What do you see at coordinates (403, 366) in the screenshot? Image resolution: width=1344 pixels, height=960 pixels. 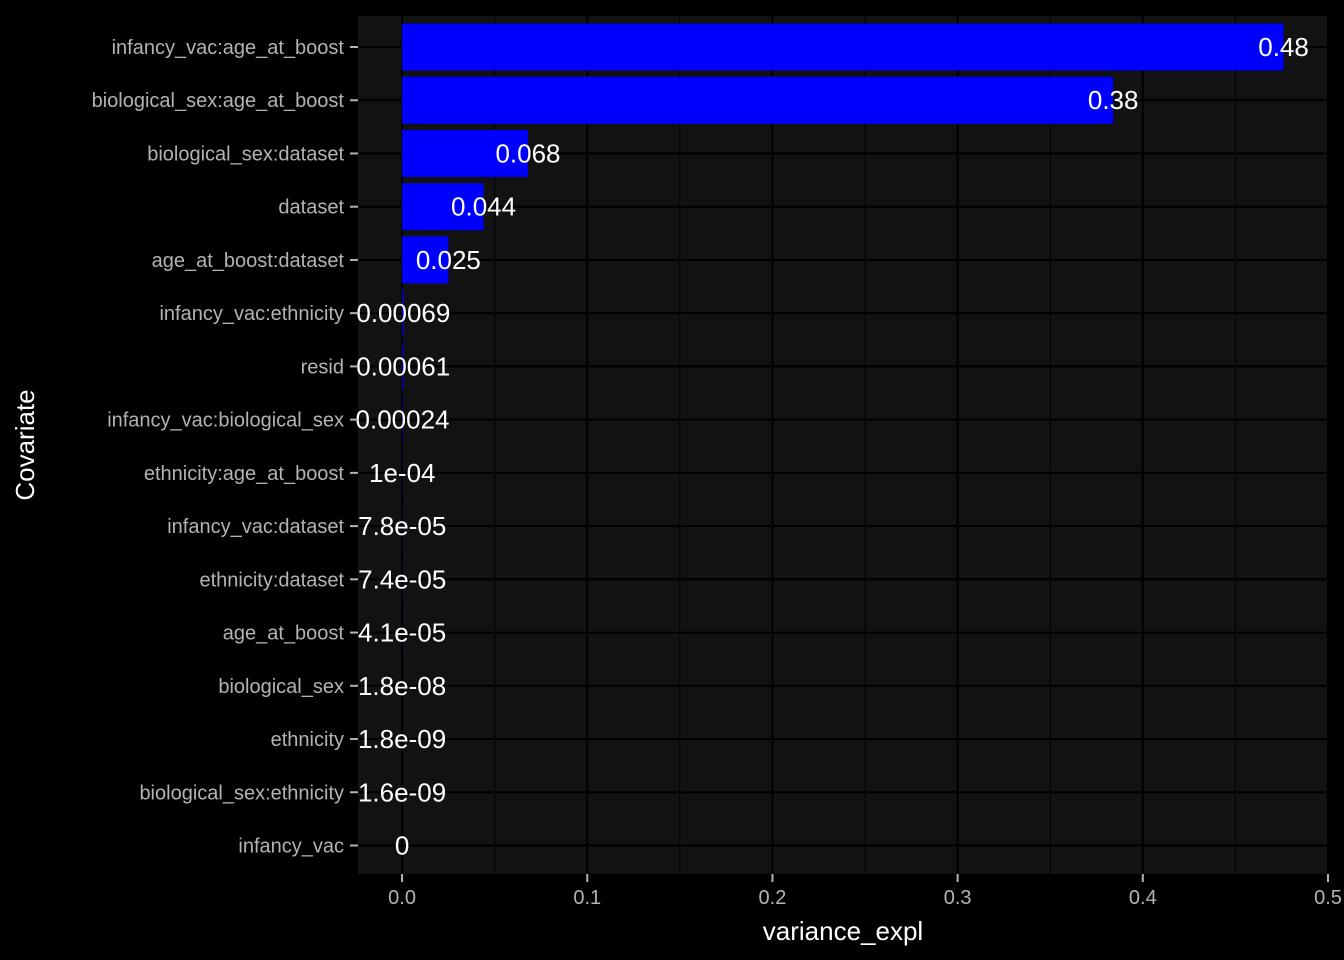 I see `bar-value-label: 0.00061` at bounding box center [403, 366].